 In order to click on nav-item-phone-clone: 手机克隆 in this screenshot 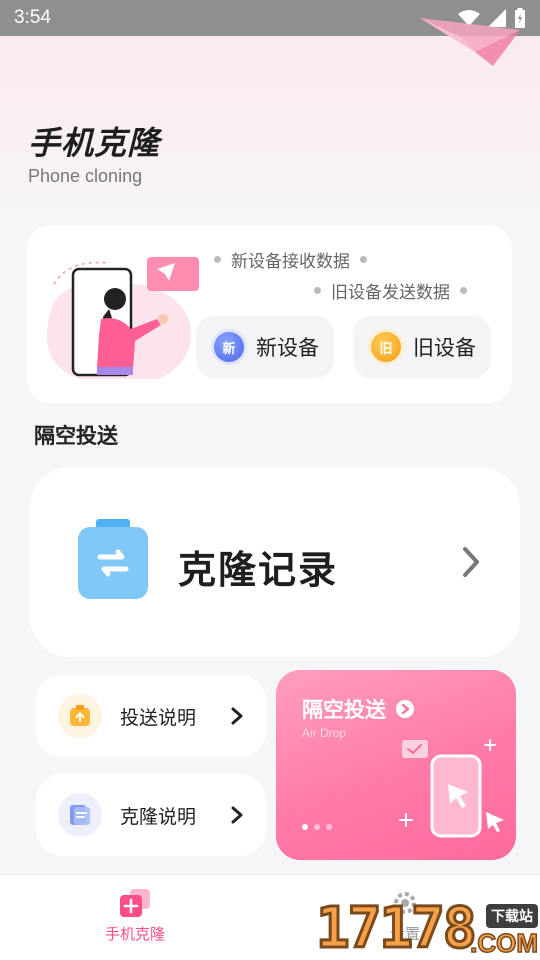, I will do `click(135, 916)`.